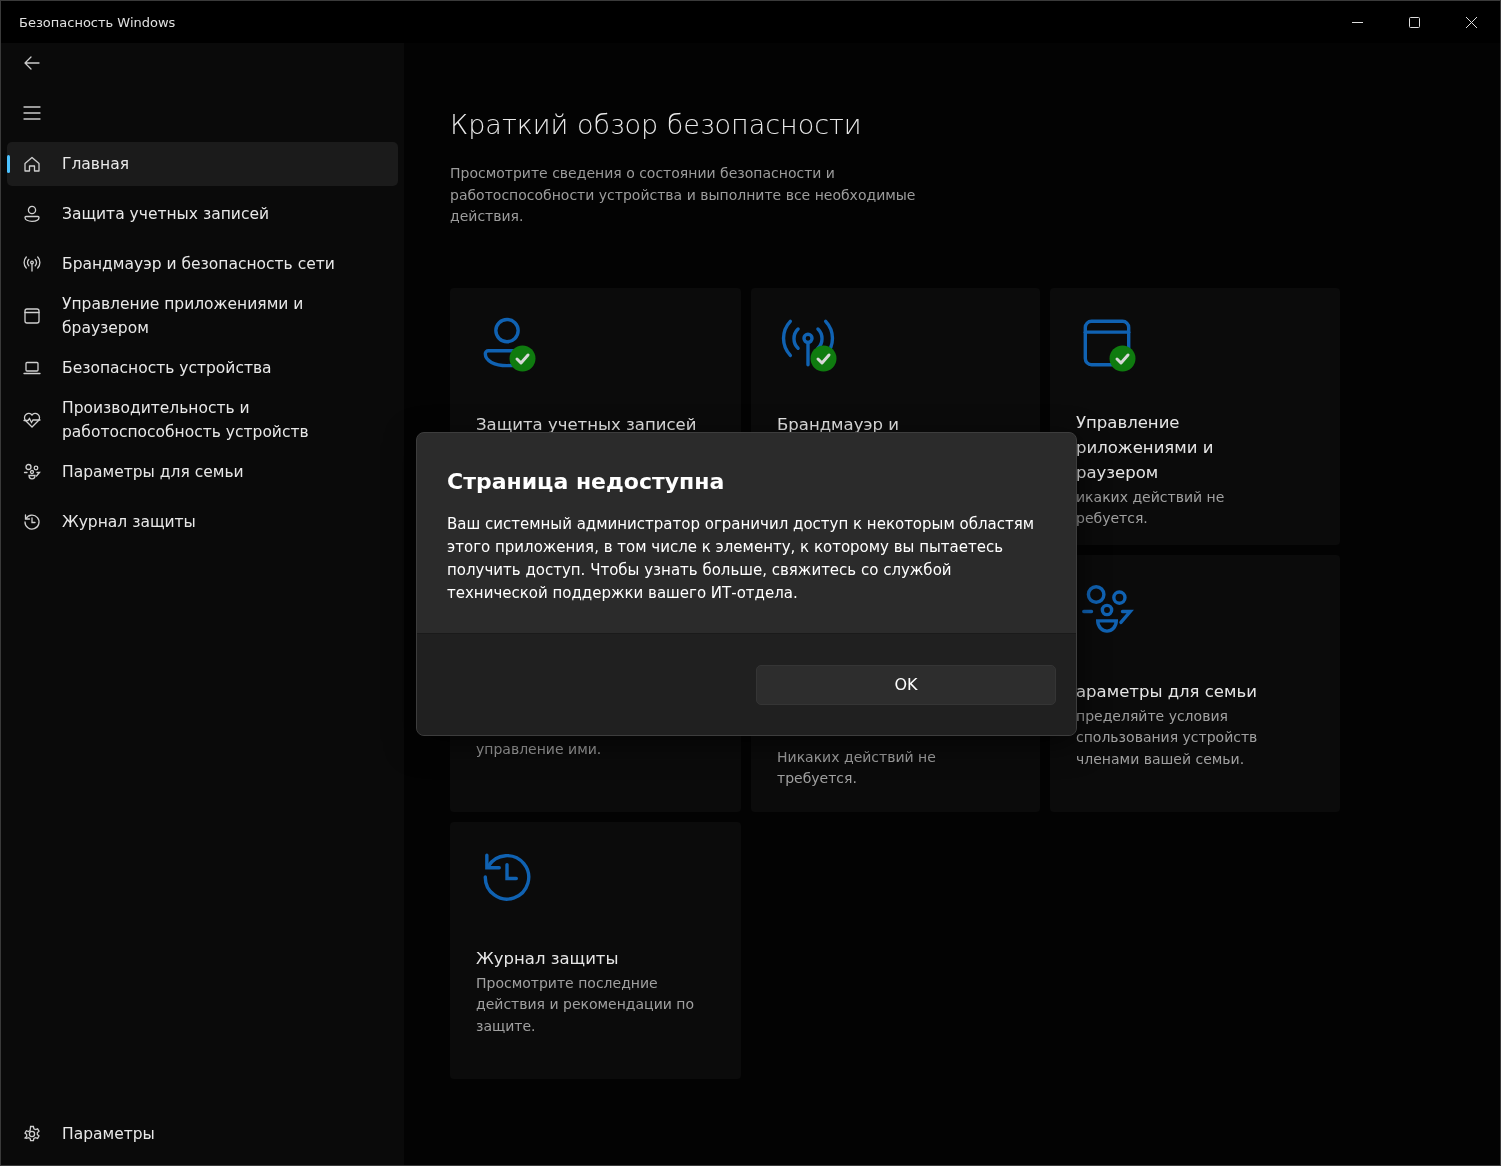  What do you see at coordinates (32, 316) in the screenshot?
I see `window-icon` at bounding box center [32, 316].